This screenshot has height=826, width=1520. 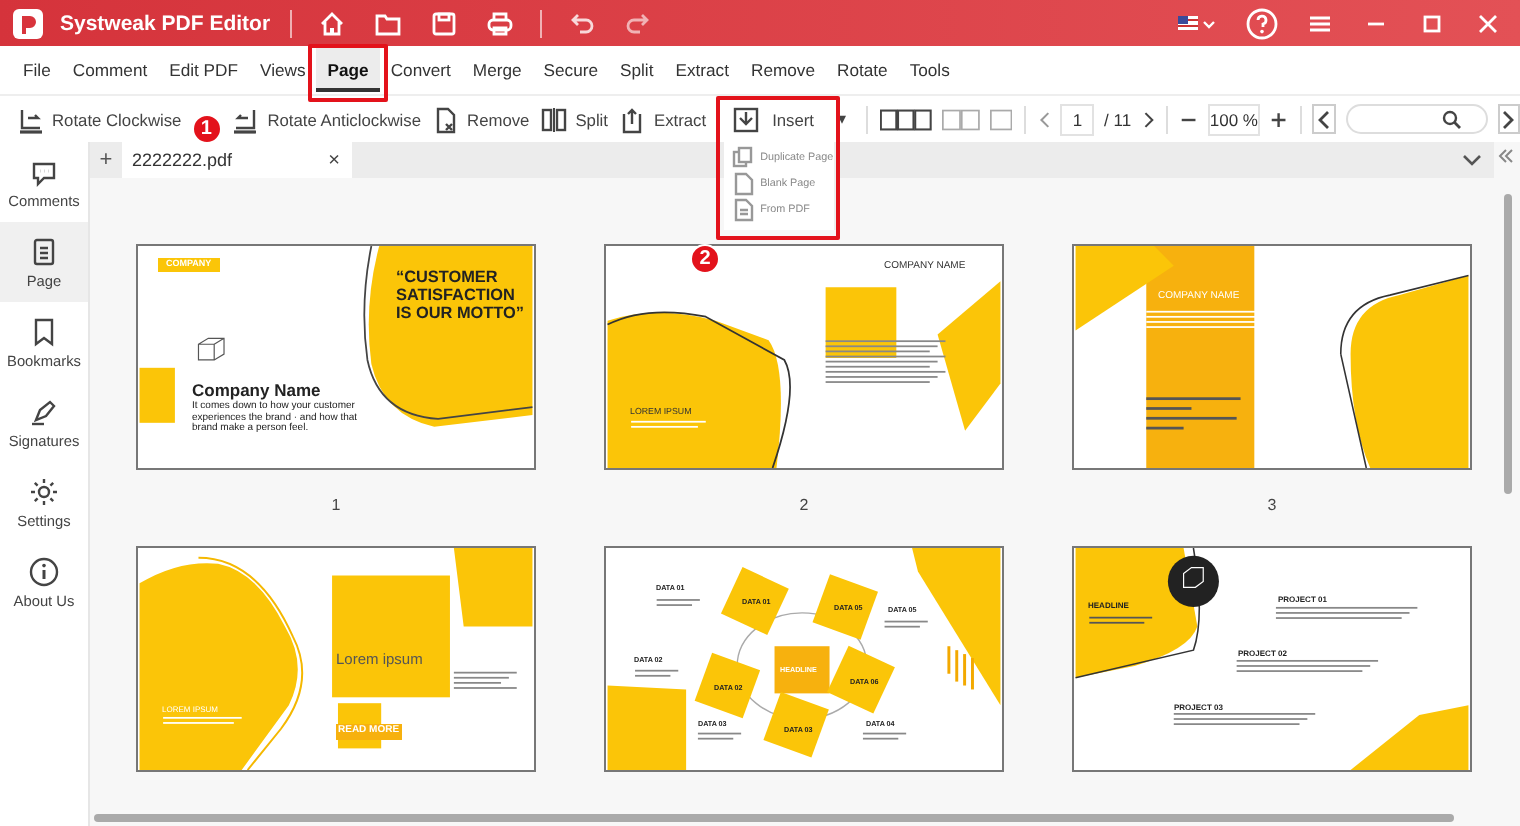 I want to click on vertical-scrollbar, so click(x=1508, y=344).